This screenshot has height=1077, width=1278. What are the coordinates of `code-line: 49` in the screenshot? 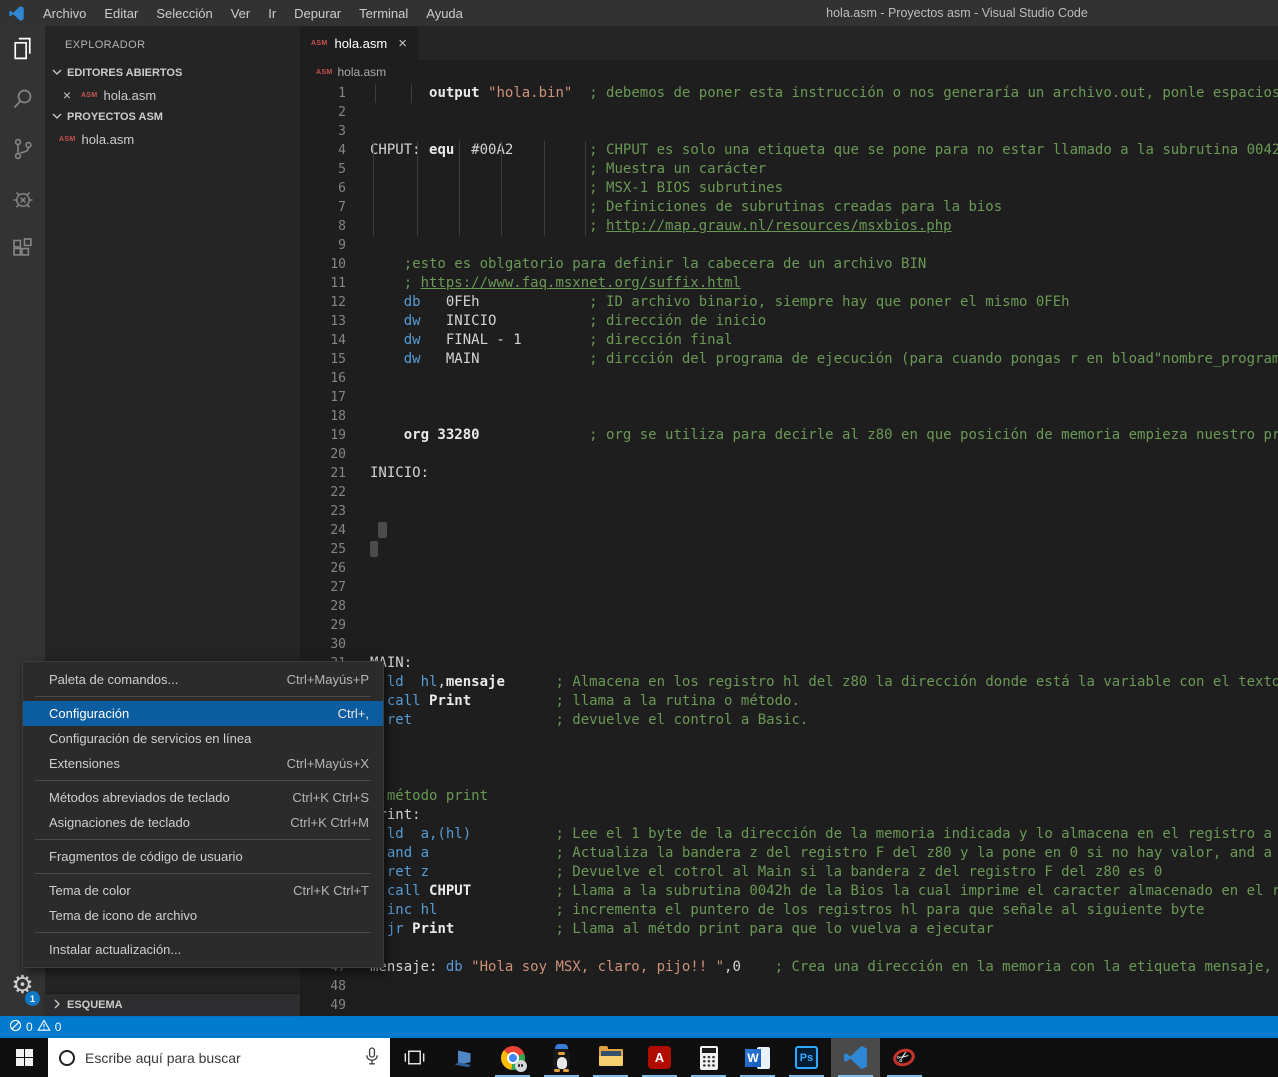 It's located at (789, 1005).